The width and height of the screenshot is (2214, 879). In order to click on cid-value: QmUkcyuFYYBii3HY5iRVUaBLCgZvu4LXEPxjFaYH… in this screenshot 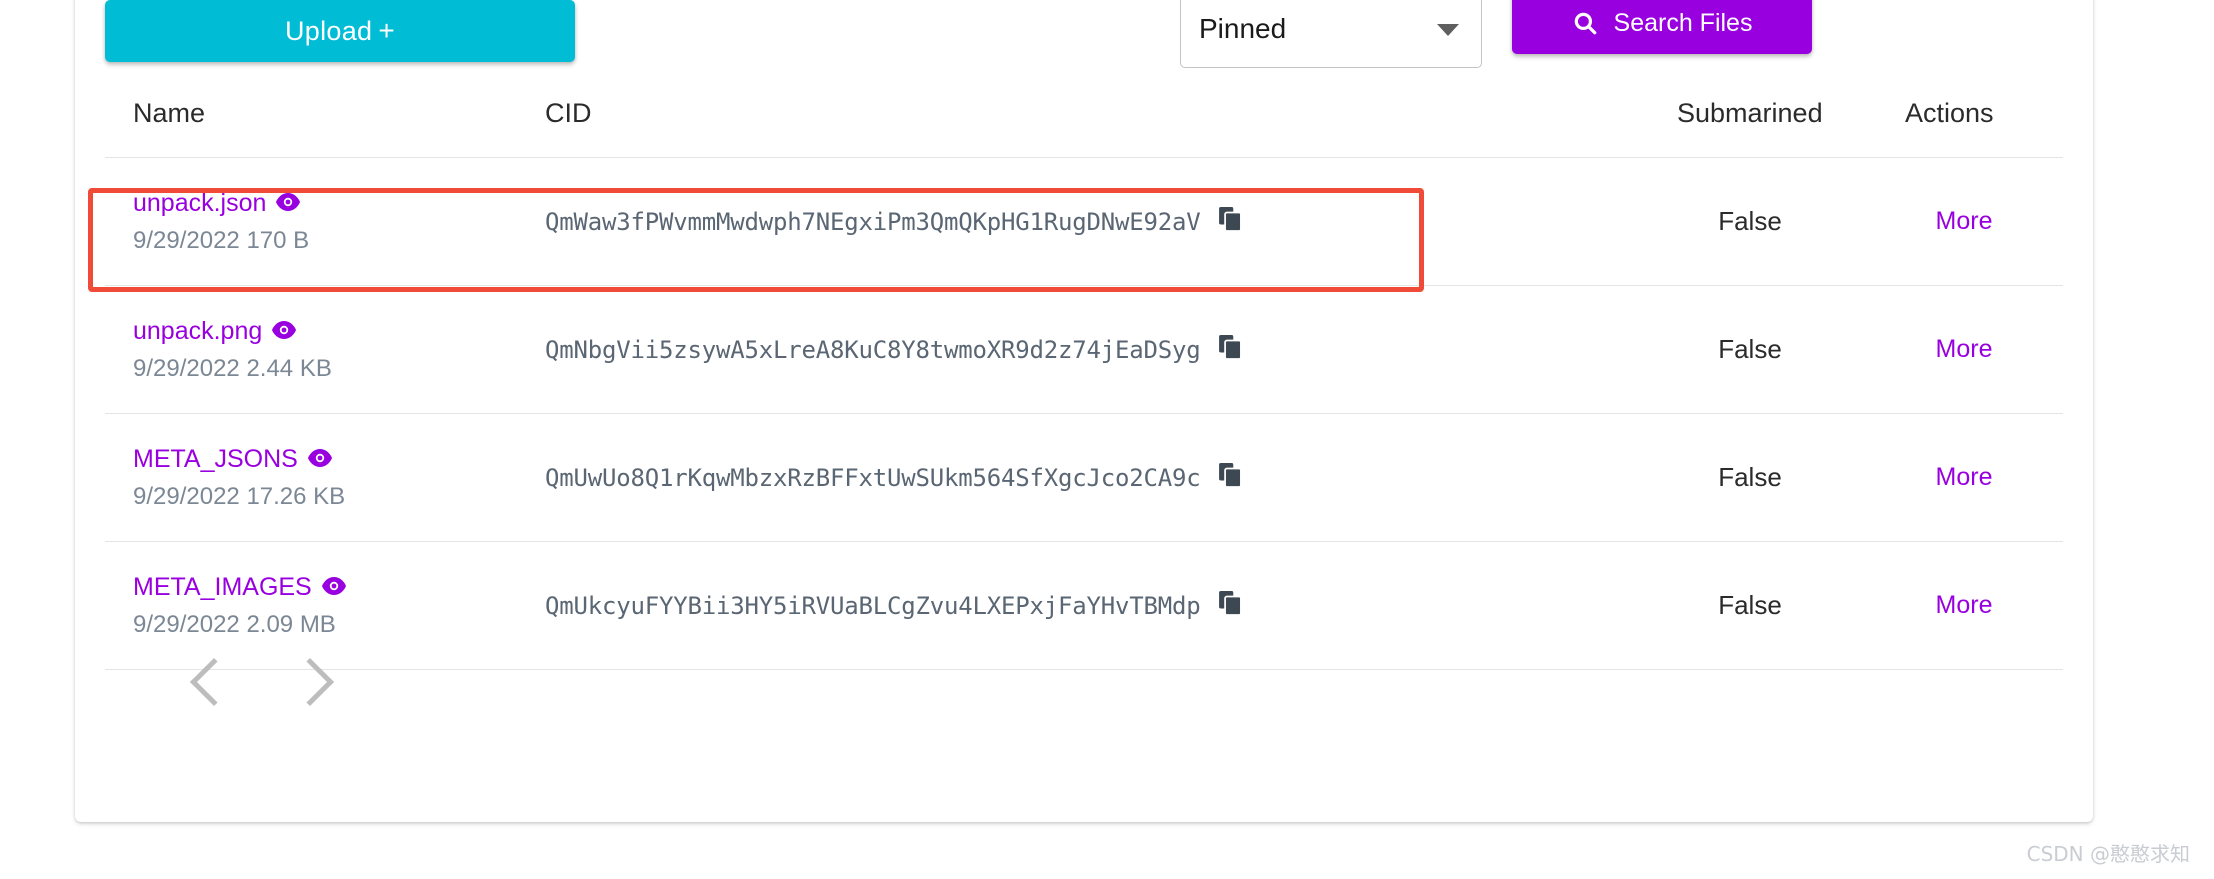, I will do `click(873, 605)`.